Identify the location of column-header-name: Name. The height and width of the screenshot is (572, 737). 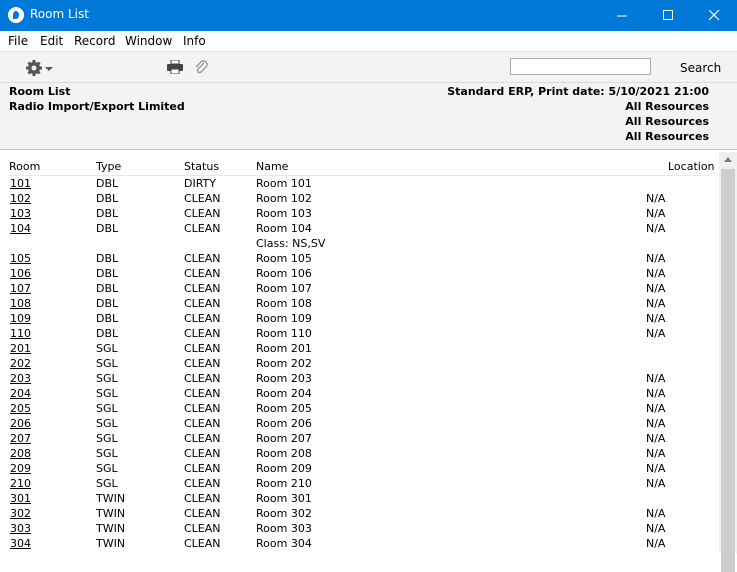
(272, 166).